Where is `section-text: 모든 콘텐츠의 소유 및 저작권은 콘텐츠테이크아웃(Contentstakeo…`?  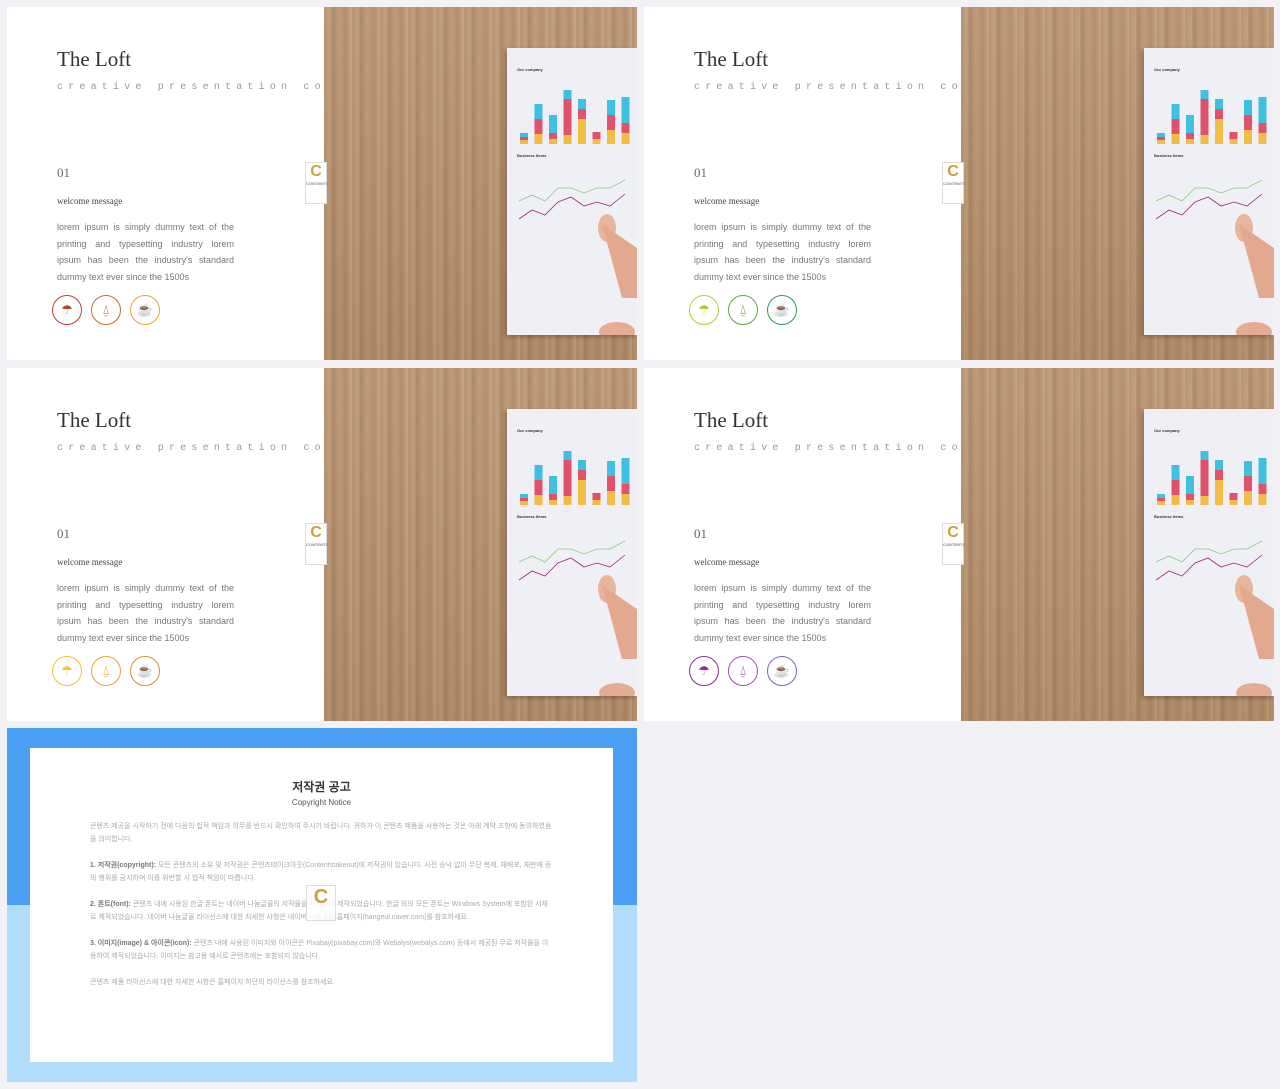 section-text: 모든 콘텐츠의 소유 및 저작권은 콘텐츠테이크아웃(Contentstakeo… is located at coordinates (321, 872).